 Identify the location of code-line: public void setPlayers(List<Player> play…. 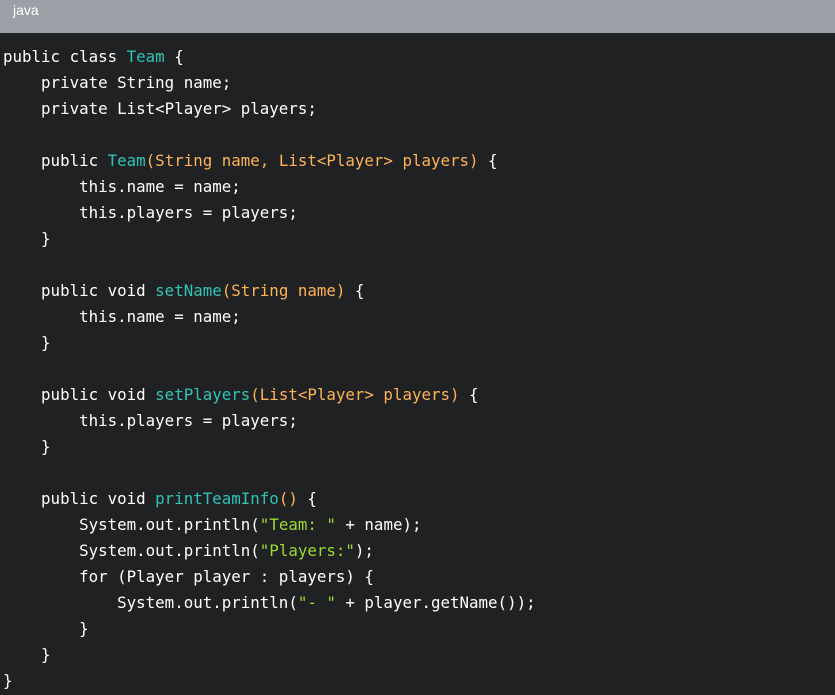
(269, 395).